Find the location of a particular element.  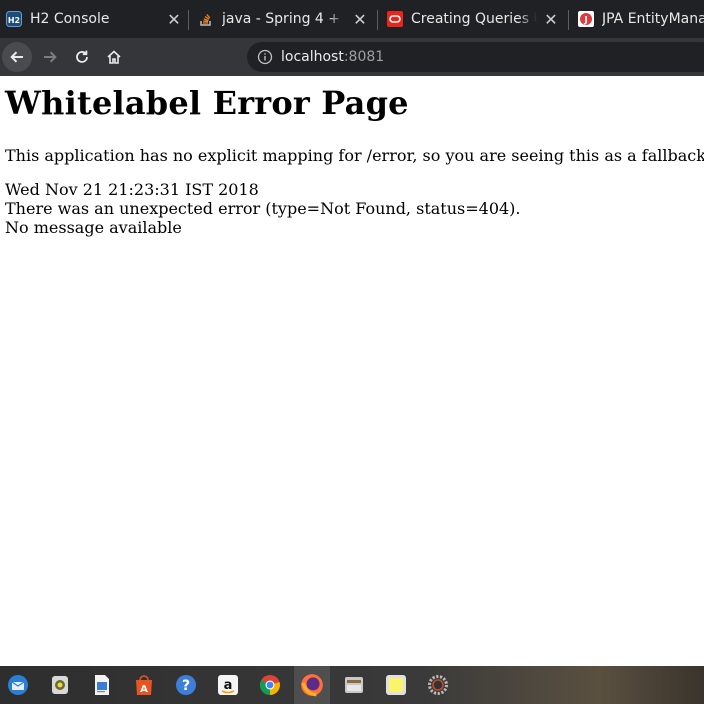

home-icon is located at coordinates (114, 57).